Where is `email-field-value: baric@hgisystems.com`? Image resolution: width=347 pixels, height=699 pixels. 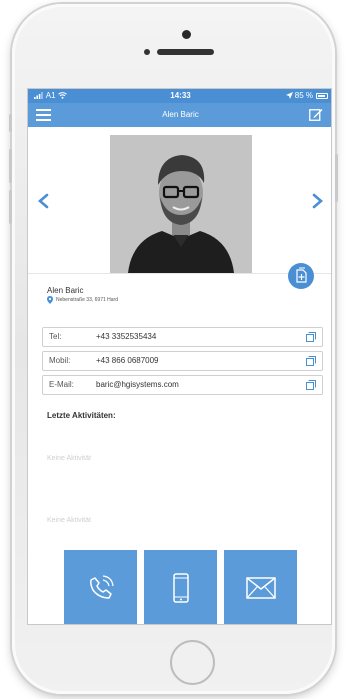
email-field-value: baric@hgisystems.com is located at coordinates (137, 385).